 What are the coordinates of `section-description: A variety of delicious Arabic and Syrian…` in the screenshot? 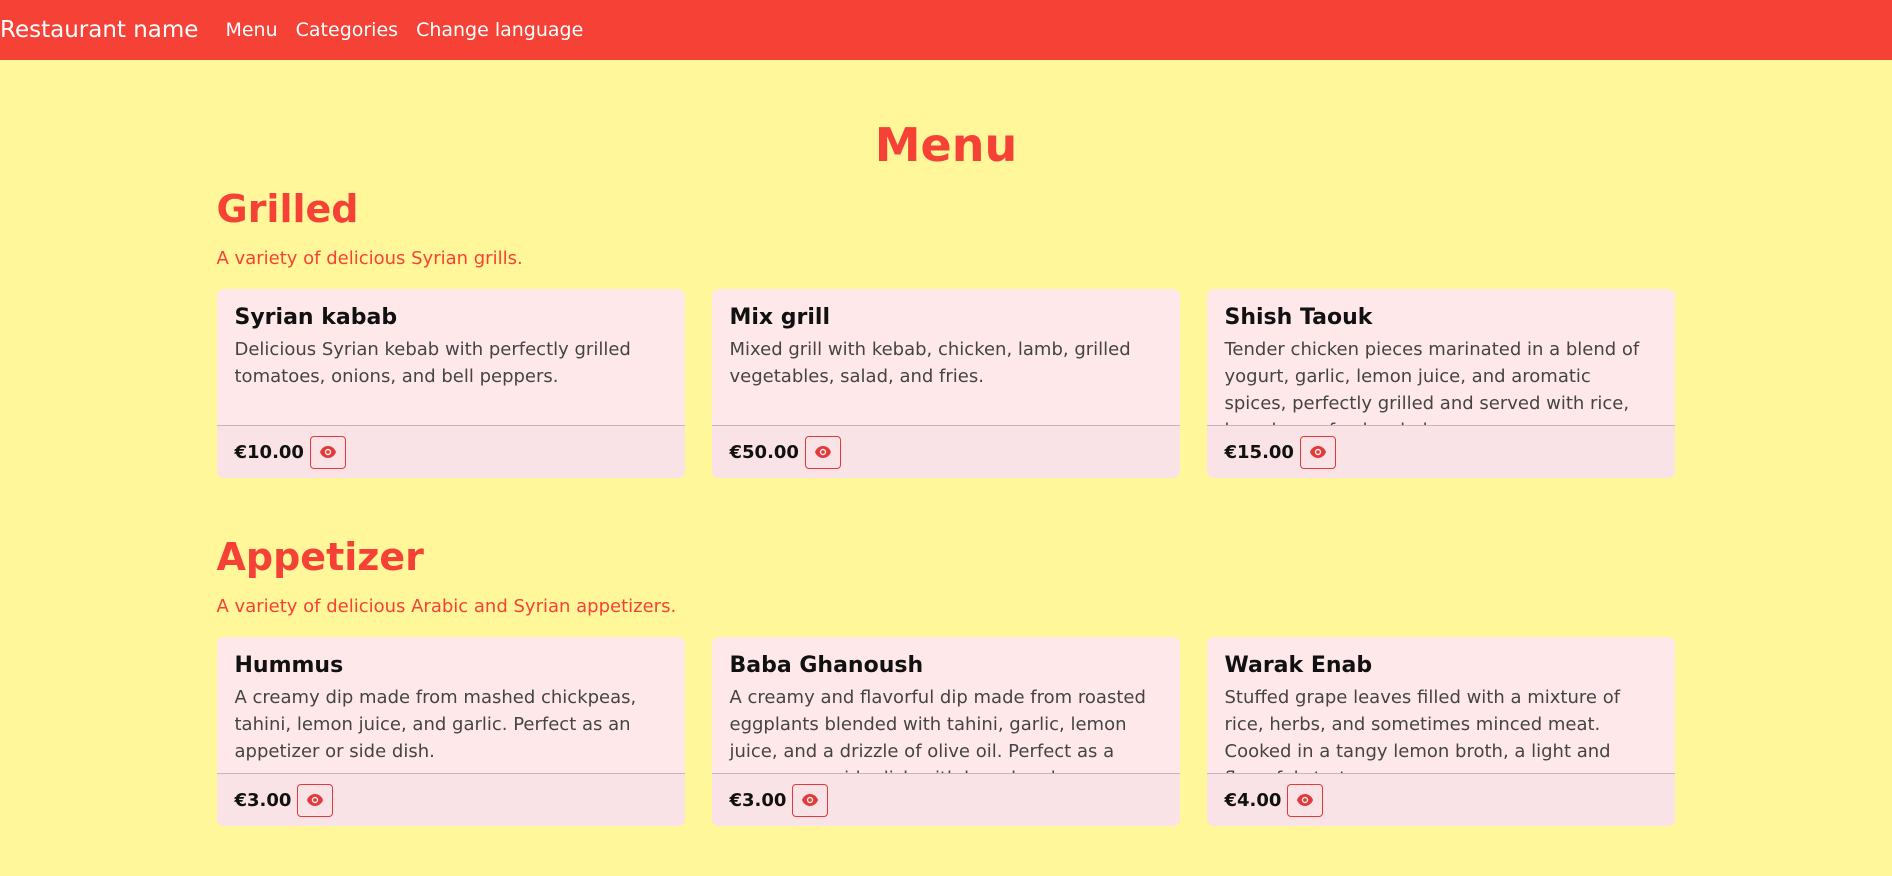 It's located at (446, 606).